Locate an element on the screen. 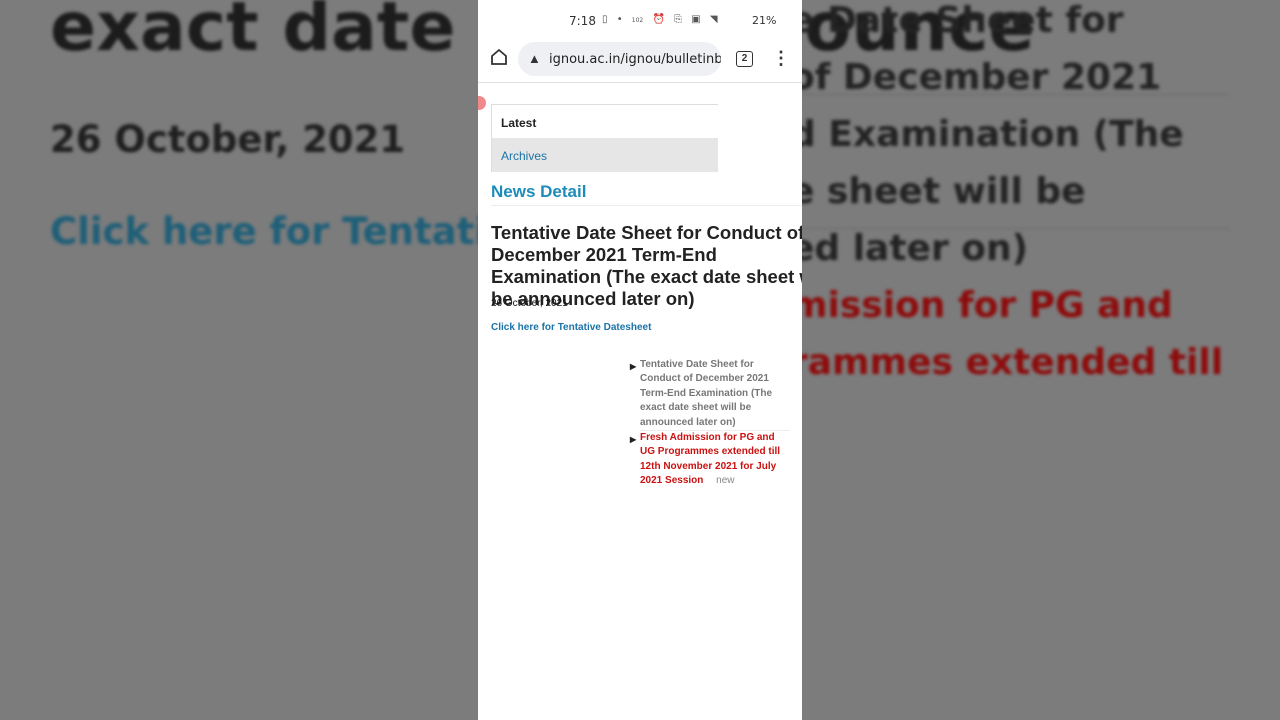  cast-icon: ⎘ is located at coordinates (678, 19).